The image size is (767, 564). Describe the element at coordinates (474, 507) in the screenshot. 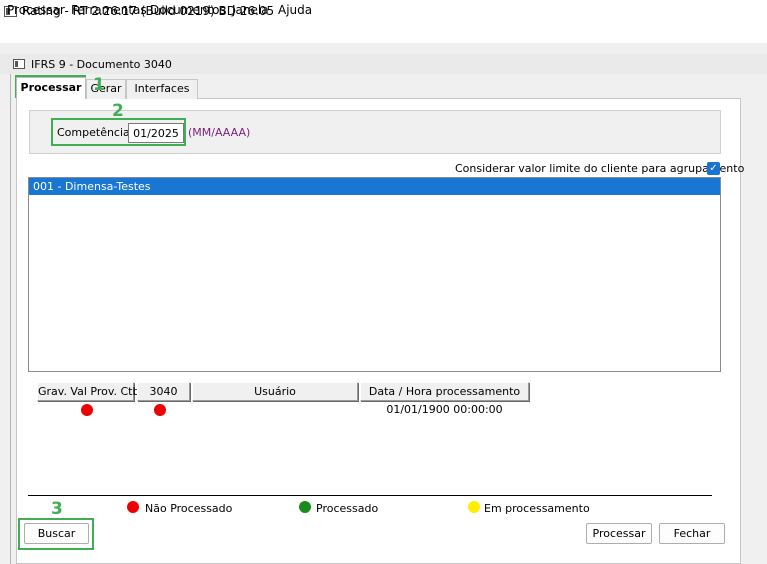

I see `legend-yellow-dot-icon` at that location.